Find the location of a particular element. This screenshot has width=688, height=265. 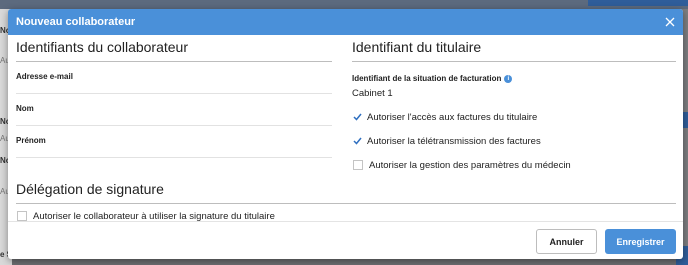

modal-title: Nouveau collaborateur is located at coordinates (76, 22).